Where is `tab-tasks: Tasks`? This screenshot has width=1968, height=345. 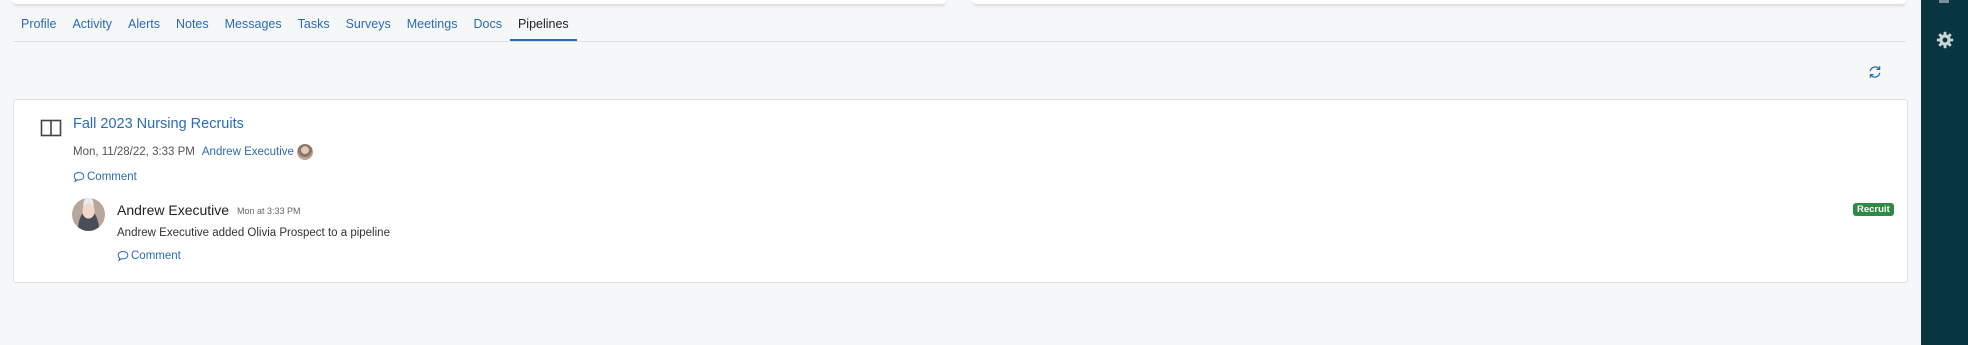 tab-tasks: Tasks is located at coordinates (314, 27).